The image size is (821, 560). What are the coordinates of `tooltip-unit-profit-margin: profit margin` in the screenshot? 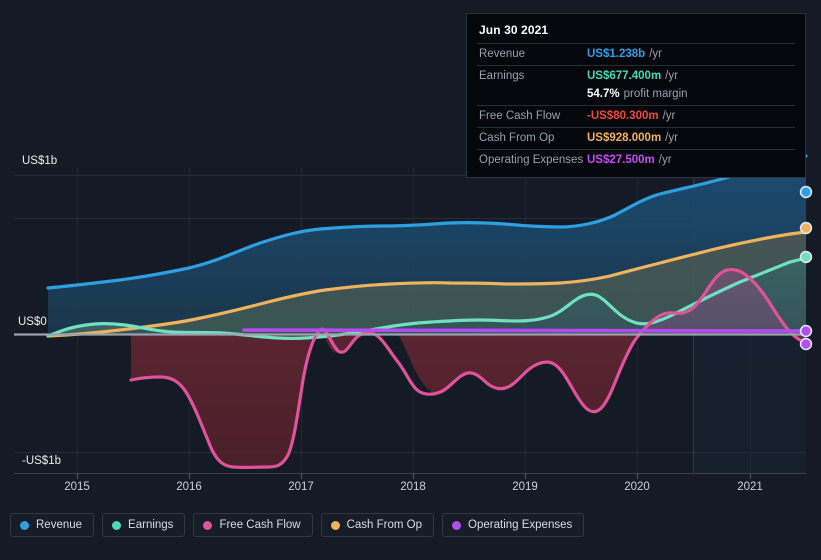 It's located at (655, 94).